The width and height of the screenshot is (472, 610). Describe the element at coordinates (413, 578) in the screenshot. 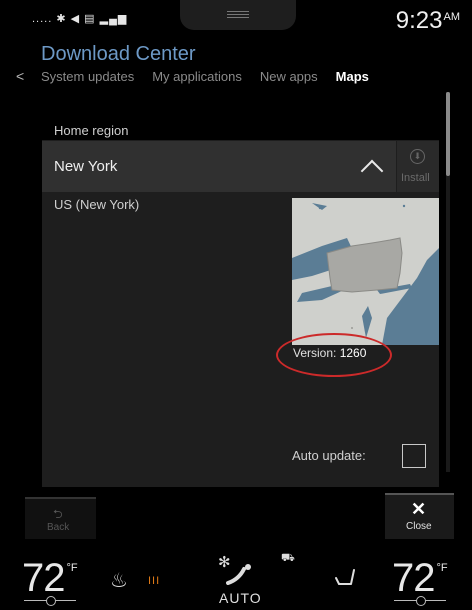

I see `passenger-temp-value: 72` at that location.